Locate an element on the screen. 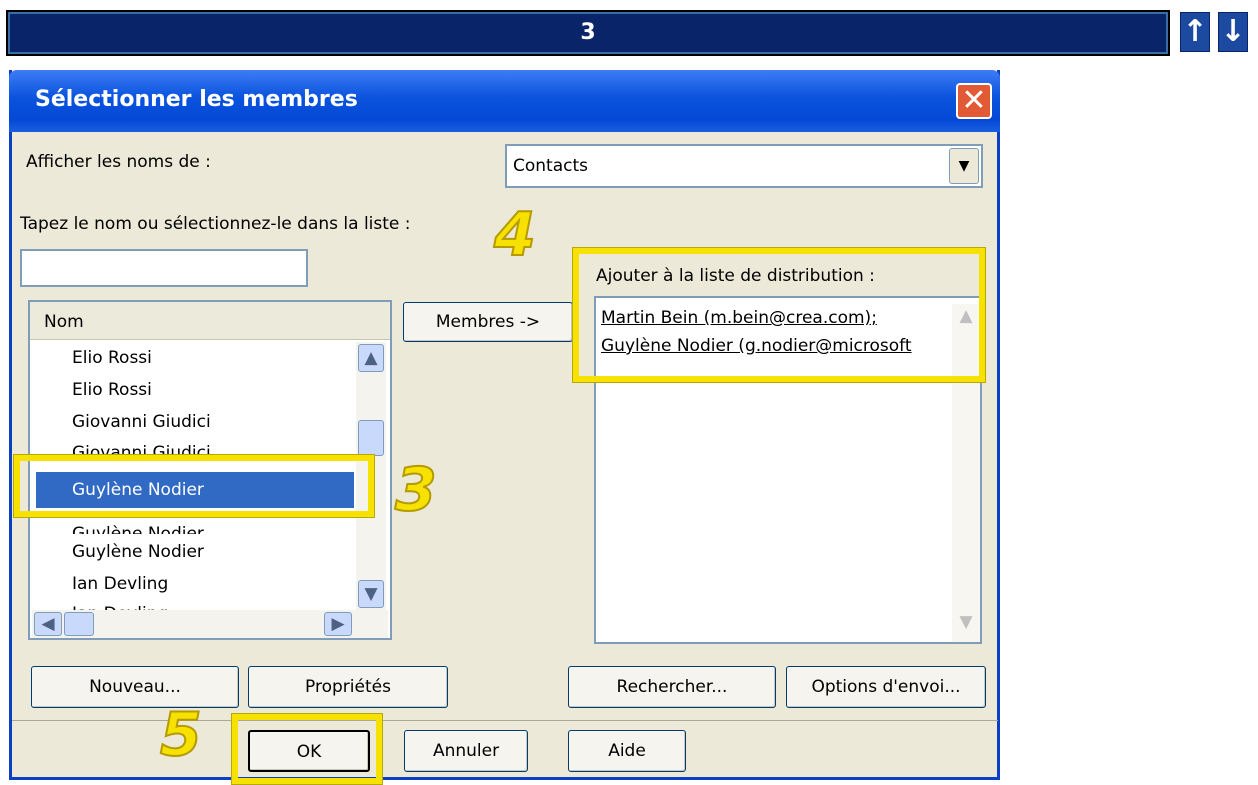 Image resolution: width=1258 pixels, height=785 pixels. help-button: Aide is located at coordinates (627, 751).